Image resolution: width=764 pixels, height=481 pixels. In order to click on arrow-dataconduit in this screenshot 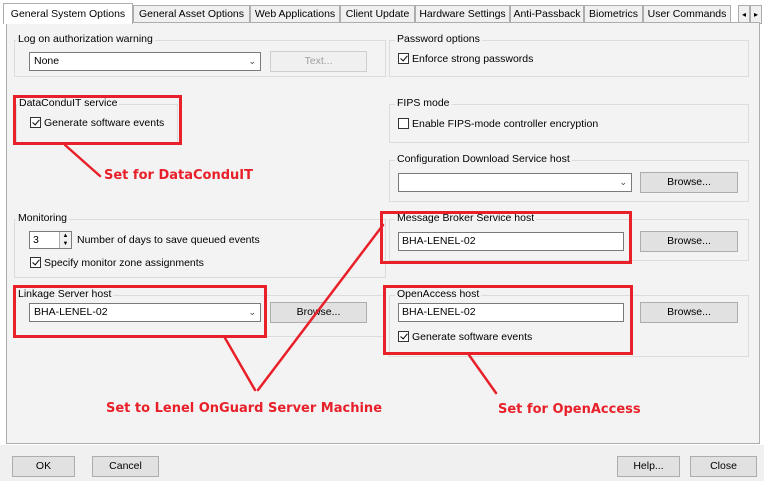, I will do `click(82, 160)`.